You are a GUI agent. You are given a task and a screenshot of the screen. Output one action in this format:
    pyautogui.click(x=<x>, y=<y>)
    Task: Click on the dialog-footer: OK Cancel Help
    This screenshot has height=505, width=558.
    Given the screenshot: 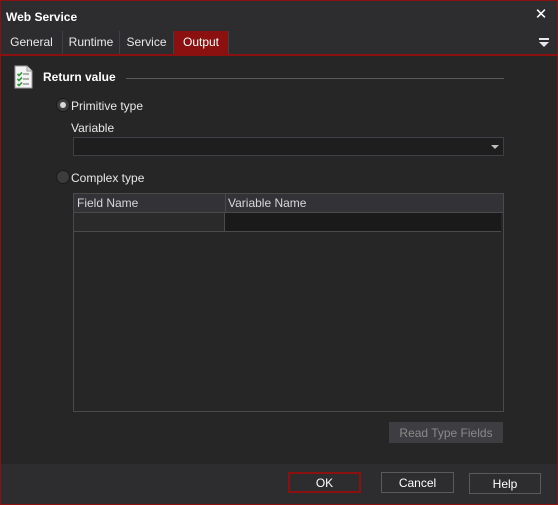 What is the action you would take?
    pyautogui.click(x=279, y=484)
    